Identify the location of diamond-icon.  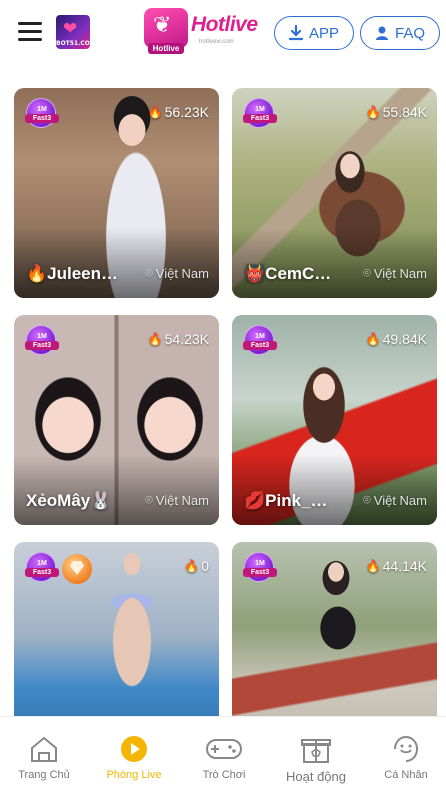
(77, 569).